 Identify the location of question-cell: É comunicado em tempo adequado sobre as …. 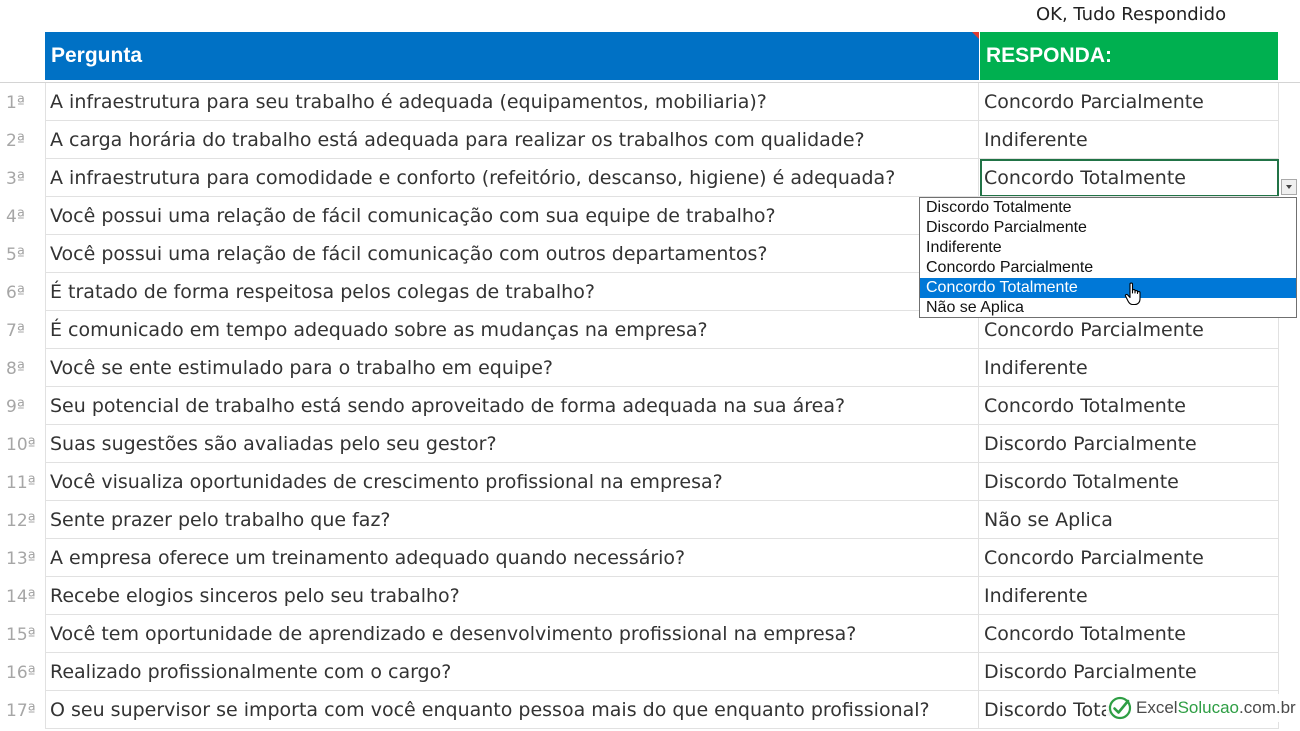
(512, 330).